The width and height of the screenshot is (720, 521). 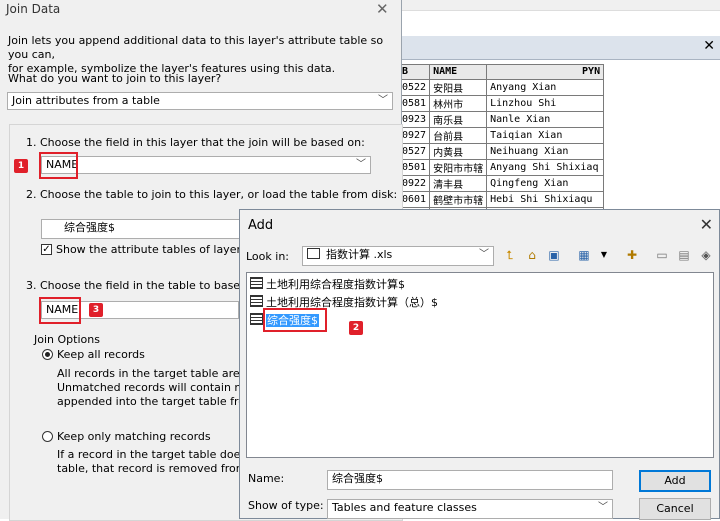 I want to click on table-cell: Neihuang Xian, so click(x=545, y=151).